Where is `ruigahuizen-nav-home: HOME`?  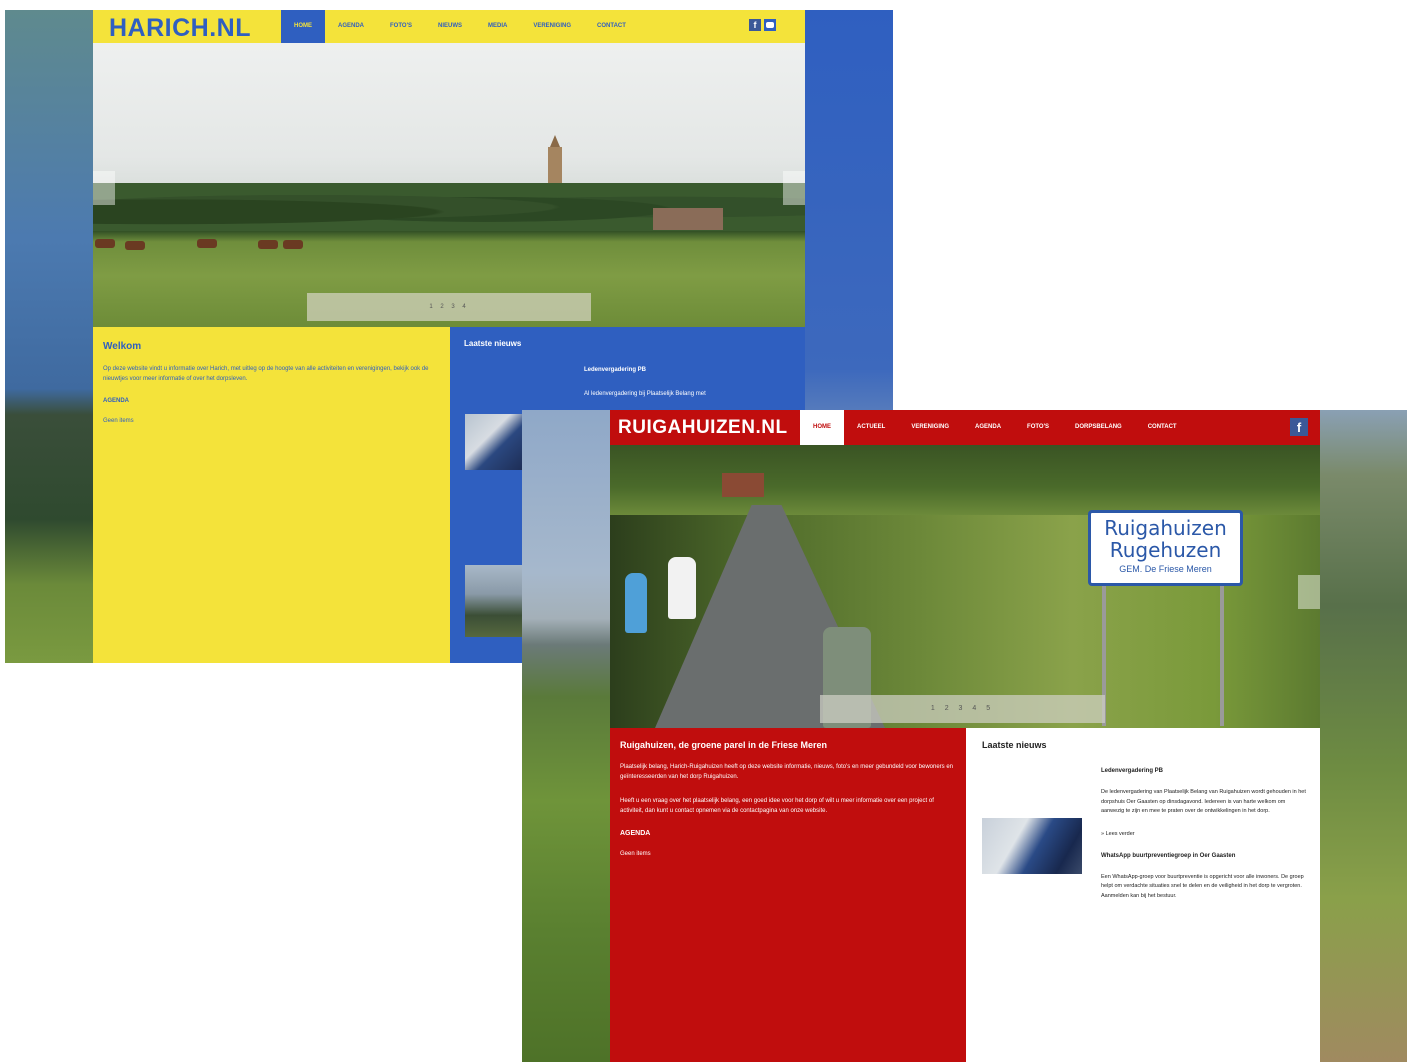
ruigahuizen-nav-home: HOME is located at coordinates (822, 427).